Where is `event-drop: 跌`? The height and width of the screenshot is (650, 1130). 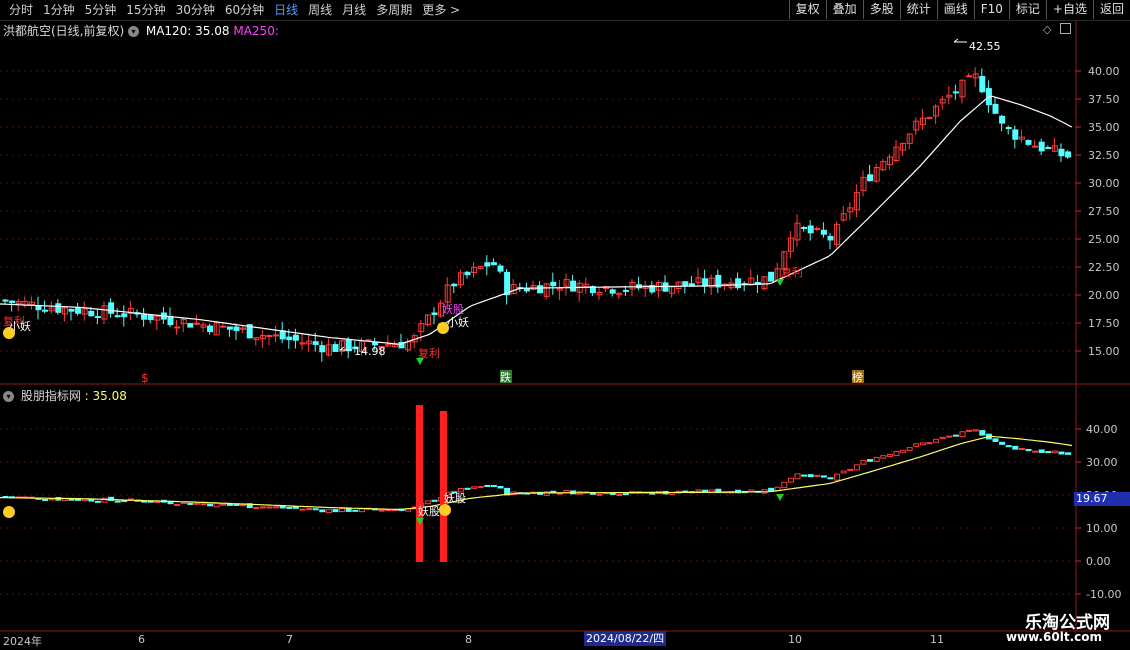
event-drop: 跌 is located at coordinates (505, 377).